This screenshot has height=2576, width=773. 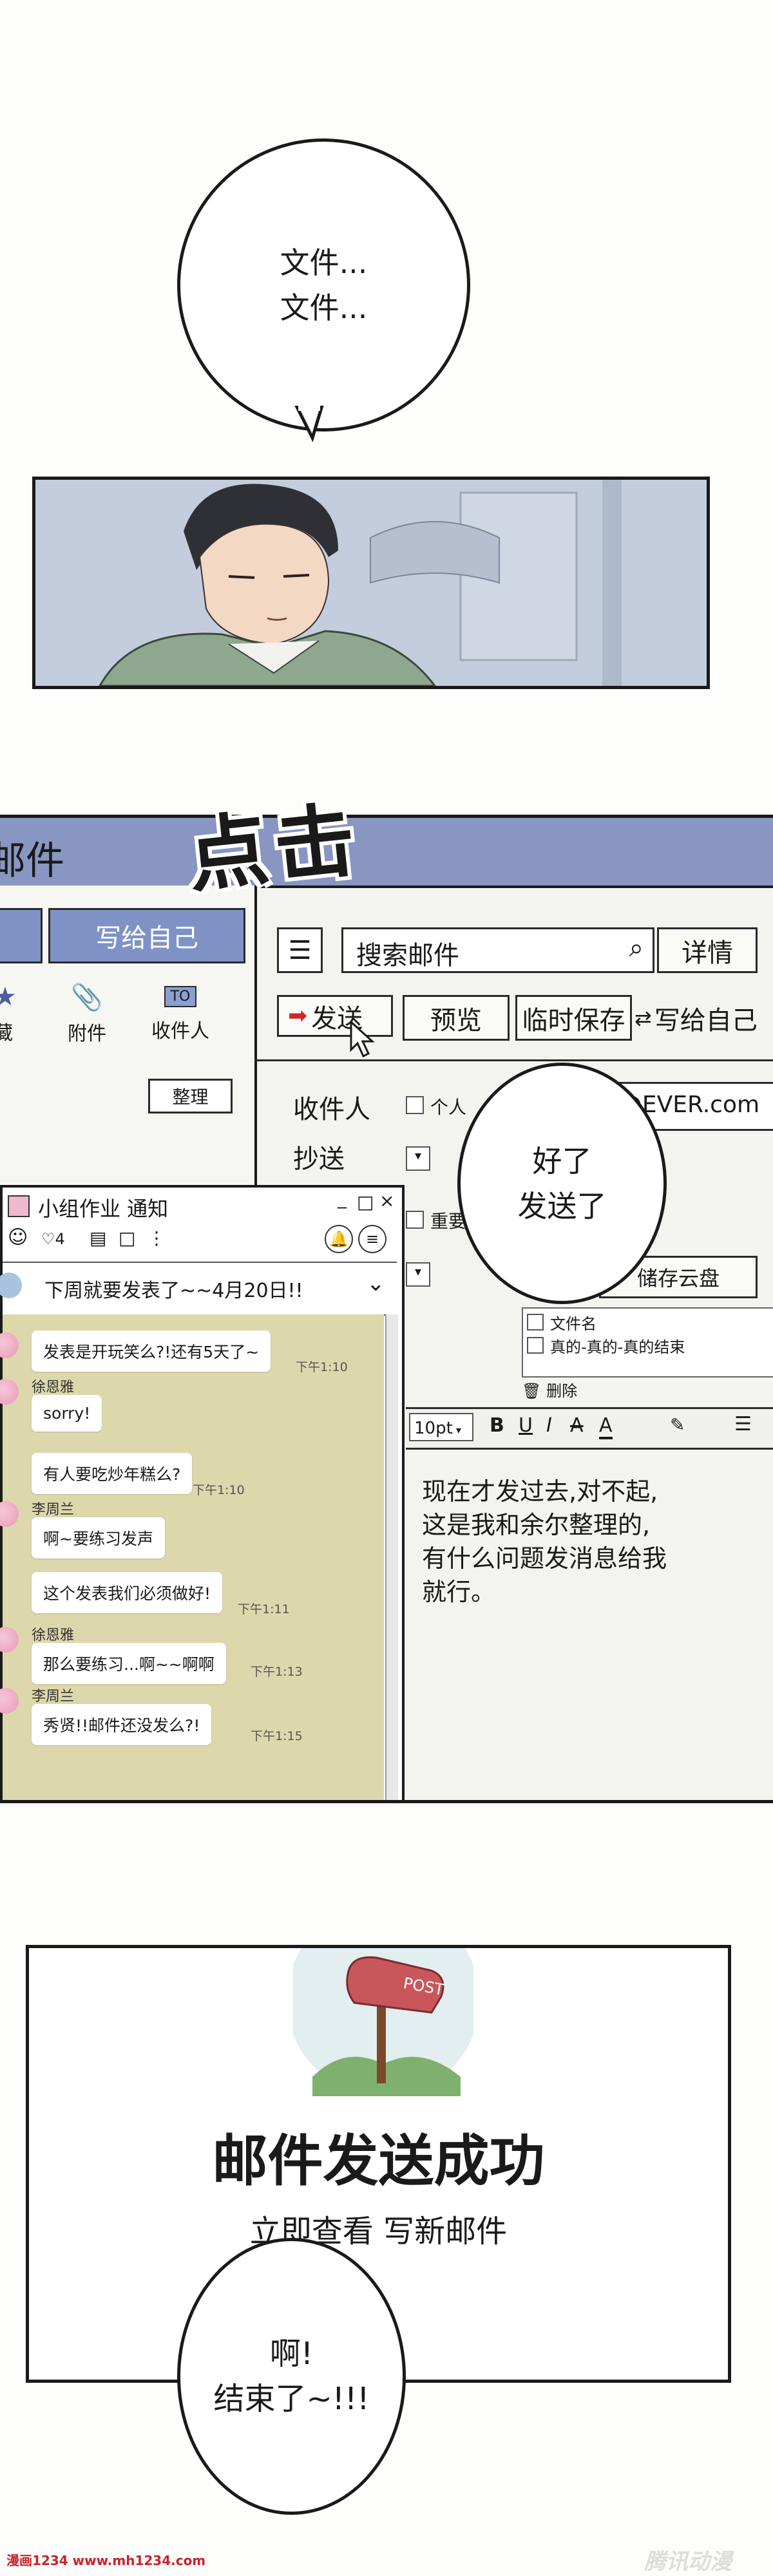 What do you see at coordinates (22, 936) in the screenshot?
I see `sidebar-tab-left` at bounding box center [22, 936].